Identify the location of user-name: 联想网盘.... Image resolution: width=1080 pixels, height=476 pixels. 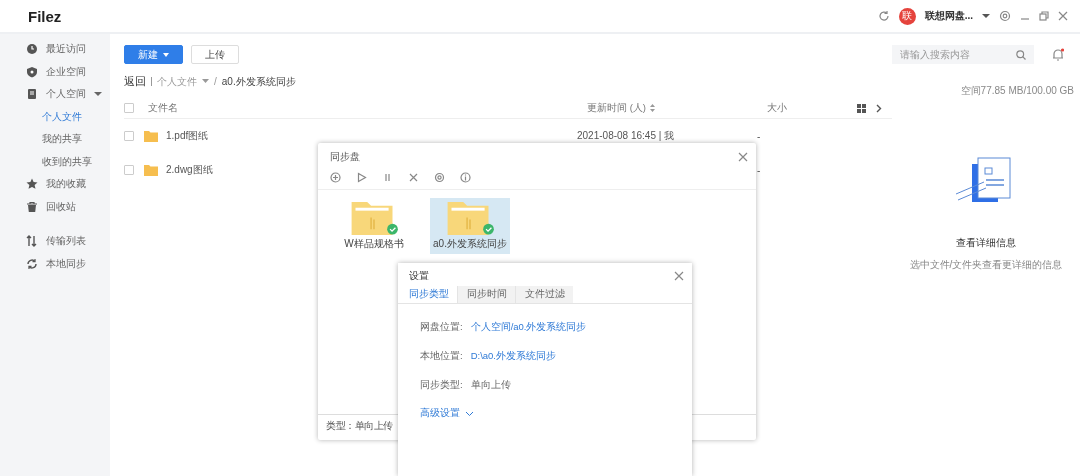
(948, 16).